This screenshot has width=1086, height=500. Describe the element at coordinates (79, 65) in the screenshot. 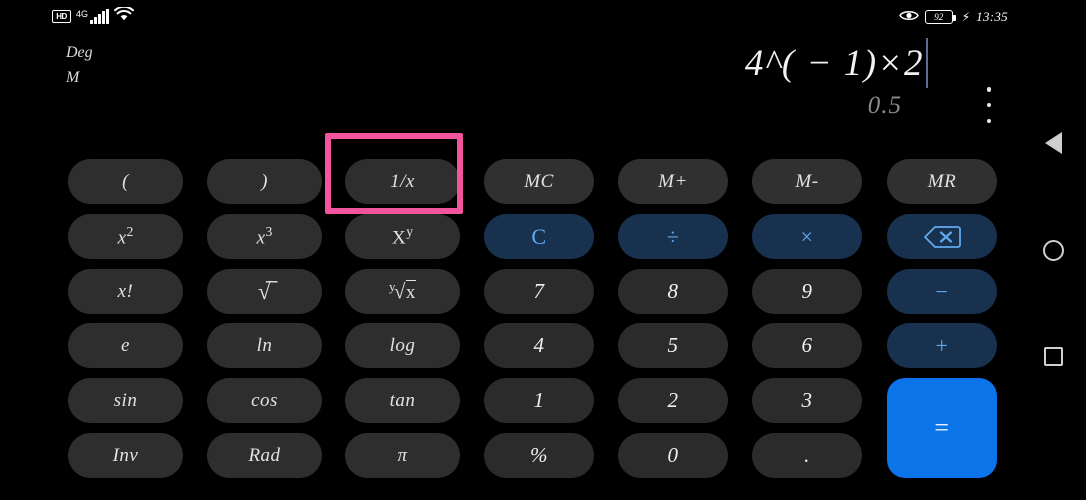

I see `mode-indicators: Deg M` at that location.